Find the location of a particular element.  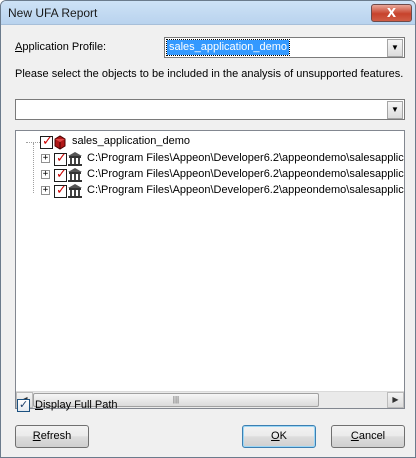

close-icon: X is located at coordinates (391, 13).